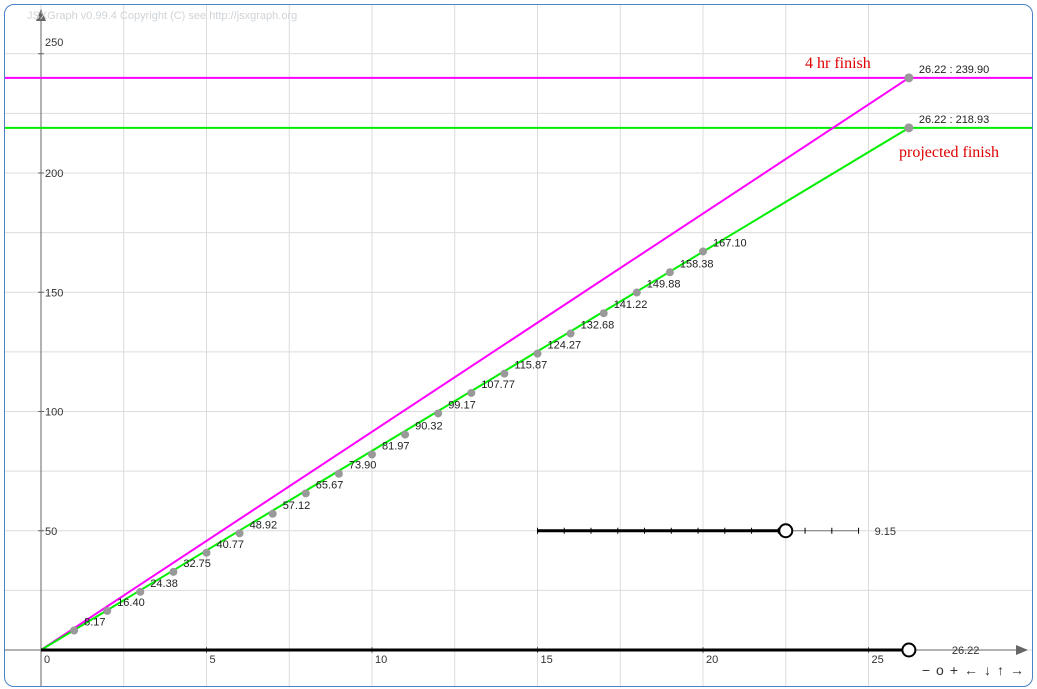 This screenshot has width=1037, height=689. Describe the element at coordinates (330, 485) in the screenshot. I see `split-label: 65.67` at that location.